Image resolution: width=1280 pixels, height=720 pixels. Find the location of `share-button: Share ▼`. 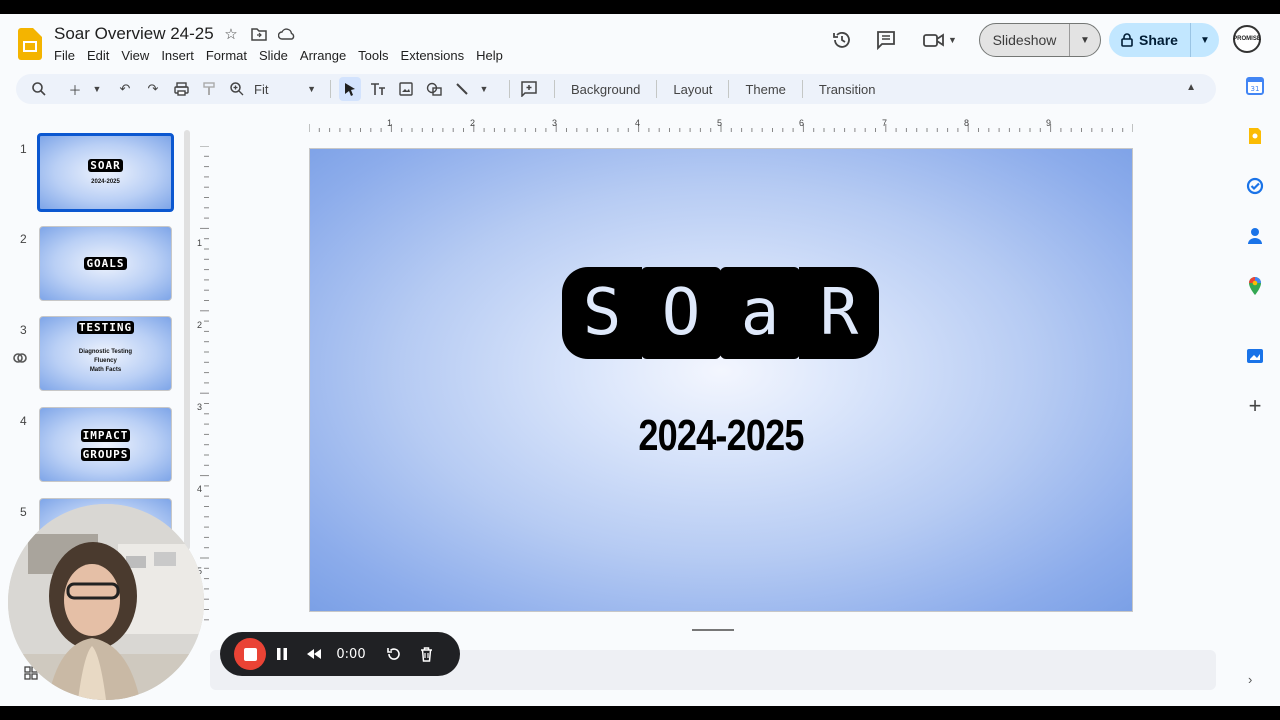

share-button: Share ▼ is located at coordinates (1164, 40).